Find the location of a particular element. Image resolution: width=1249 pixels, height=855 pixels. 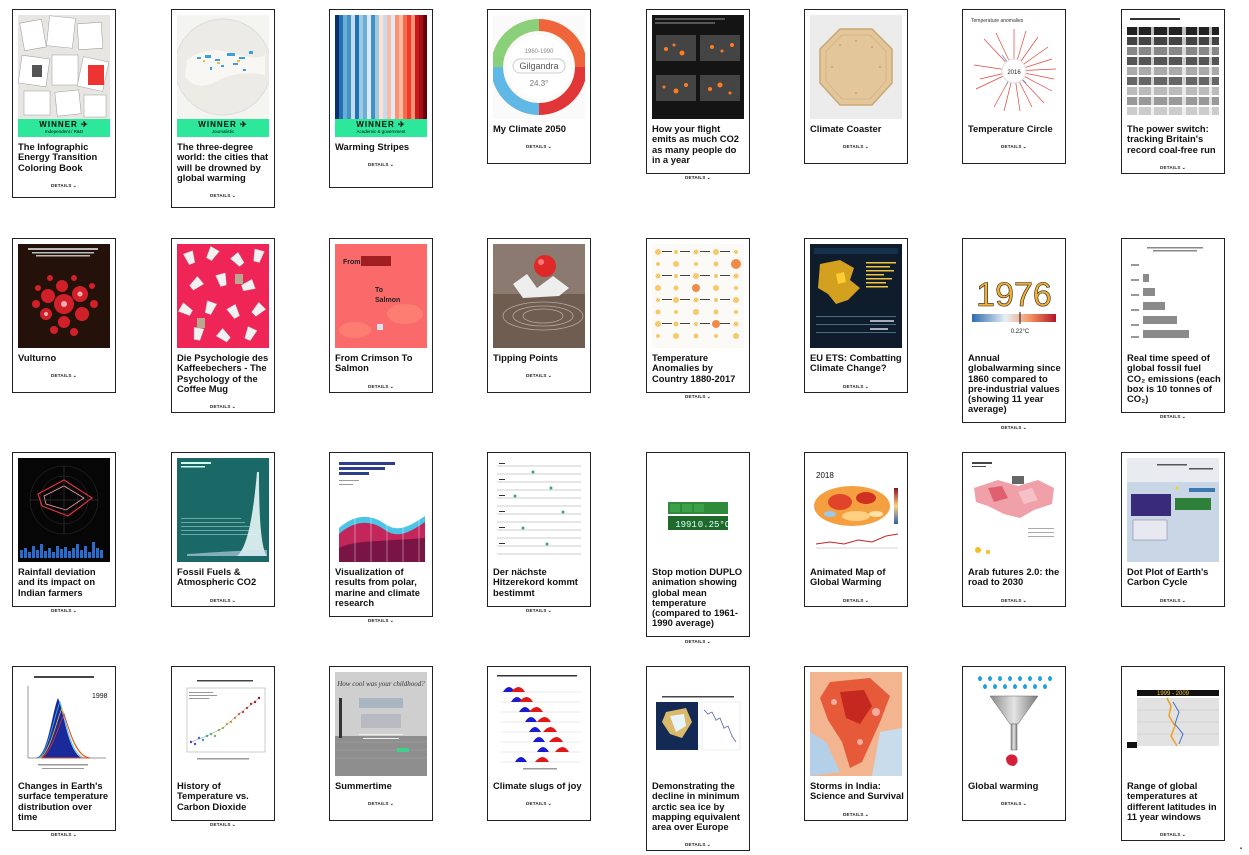

thumbnail-image: 1976 0.22°C is located at coordinates (1014, 296).